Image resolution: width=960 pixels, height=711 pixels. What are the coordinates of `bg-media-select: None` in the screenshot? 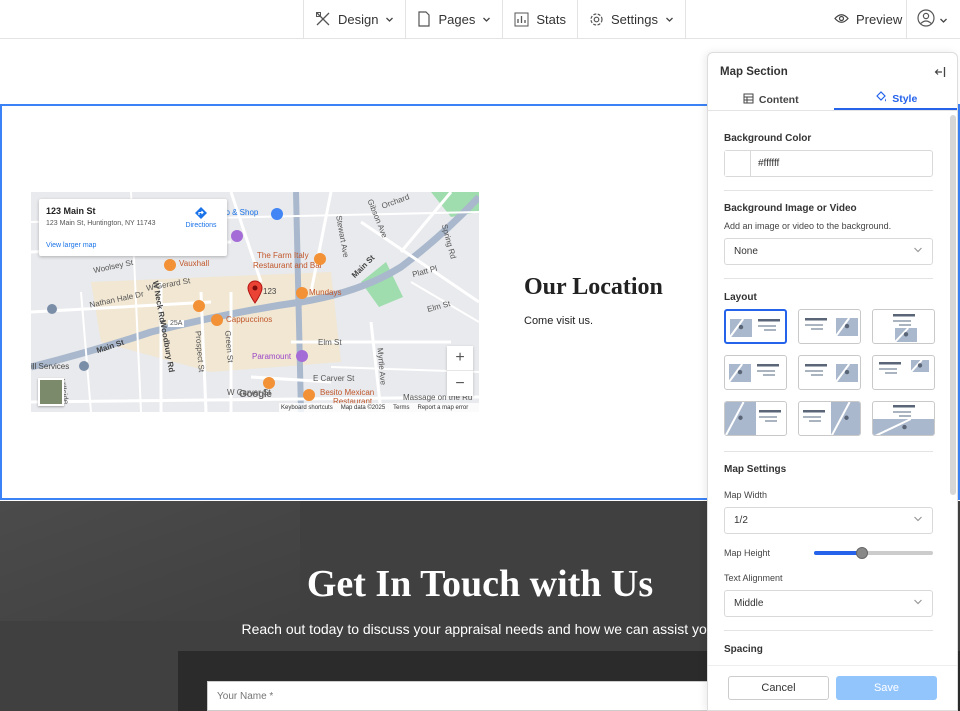 It's located at (828, 251).